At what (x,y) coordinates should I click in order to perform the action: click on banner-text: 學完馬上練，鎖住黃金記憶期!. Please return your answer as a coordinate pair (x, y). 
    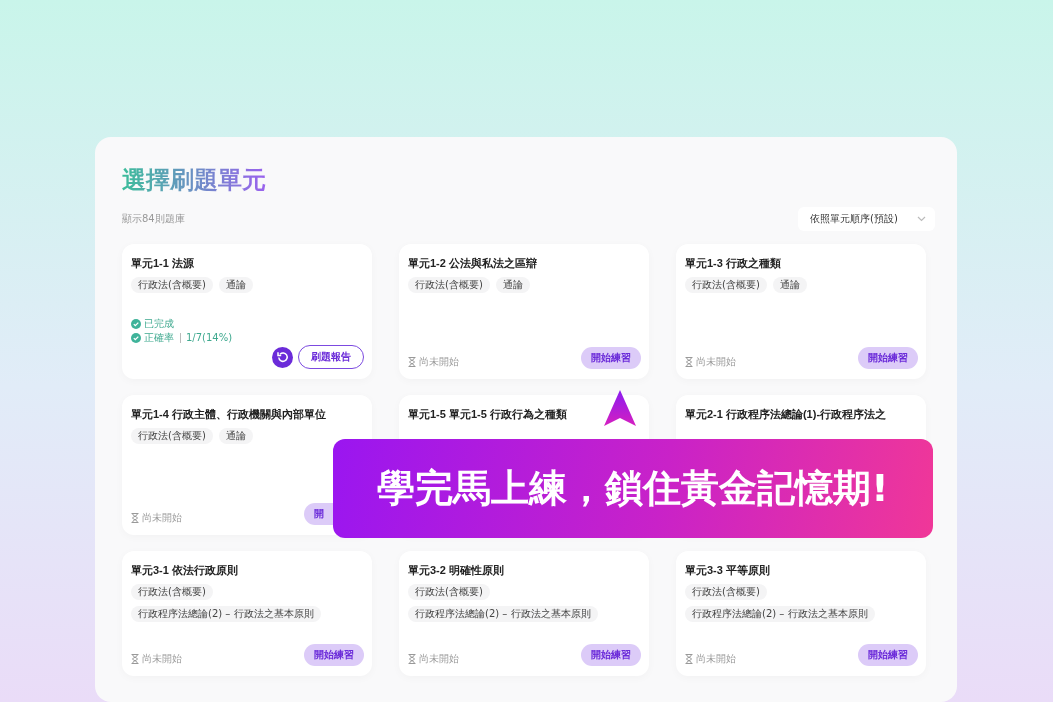
    Looking at the image, I should click on (633, 488).